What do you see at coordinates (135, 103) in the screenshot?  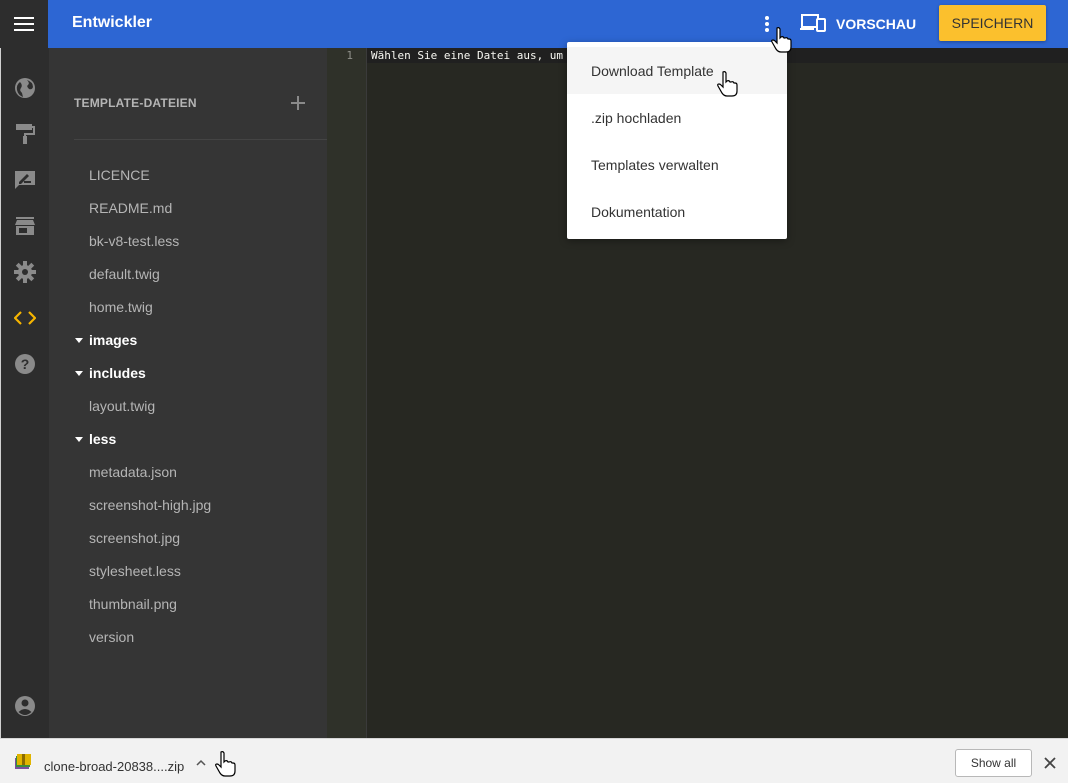 I see `files-panel-title: TEMPLATE-DATEIEN` at bounding box center [135, 103].